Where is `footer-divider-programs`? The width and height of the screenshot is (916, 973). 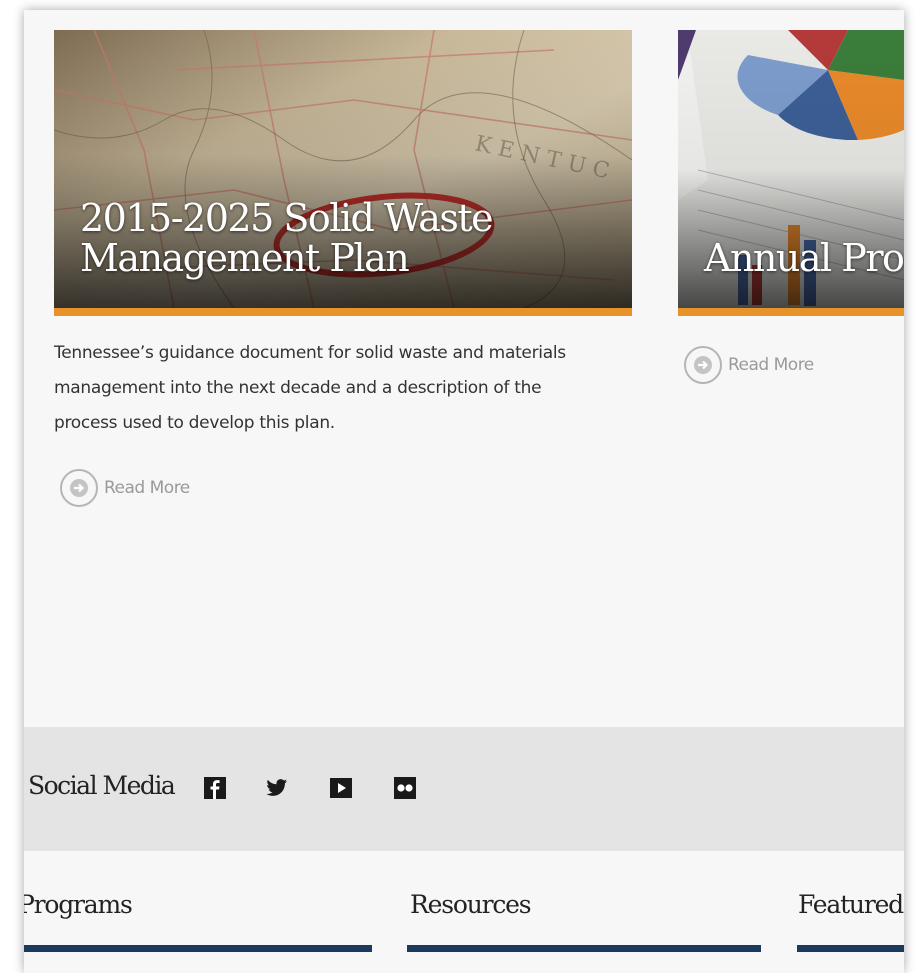 footer-divider-programs is located at coordinates (198, 948).